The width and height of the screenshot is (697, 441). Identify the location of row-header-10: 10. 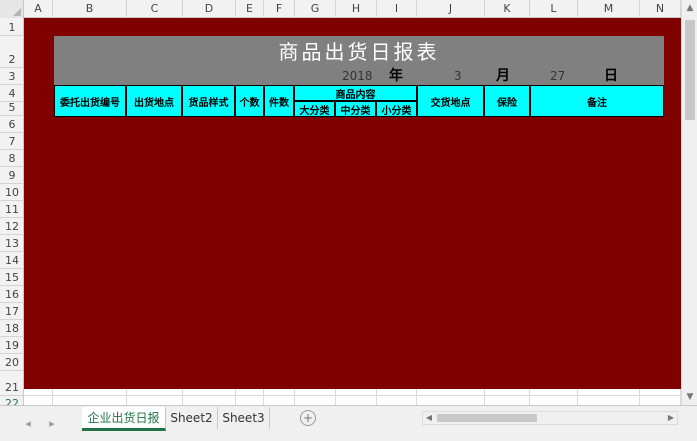
(12, 192).